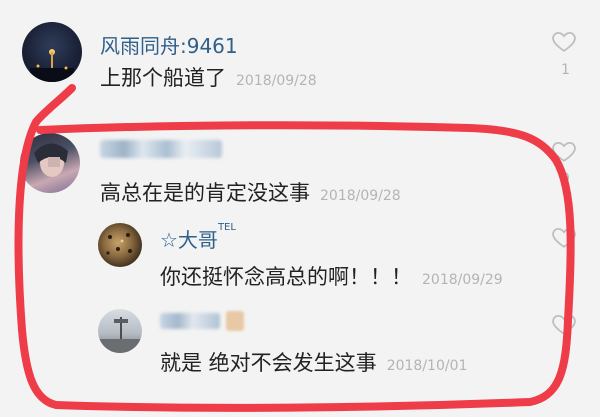 Image resolution: width=600 pixels, height=417 pixels. What do you see at coordinates (169, 44) in the screenshot?
I see `comment-username: 风雨同舟:9461` at bounding box center [169, 44].